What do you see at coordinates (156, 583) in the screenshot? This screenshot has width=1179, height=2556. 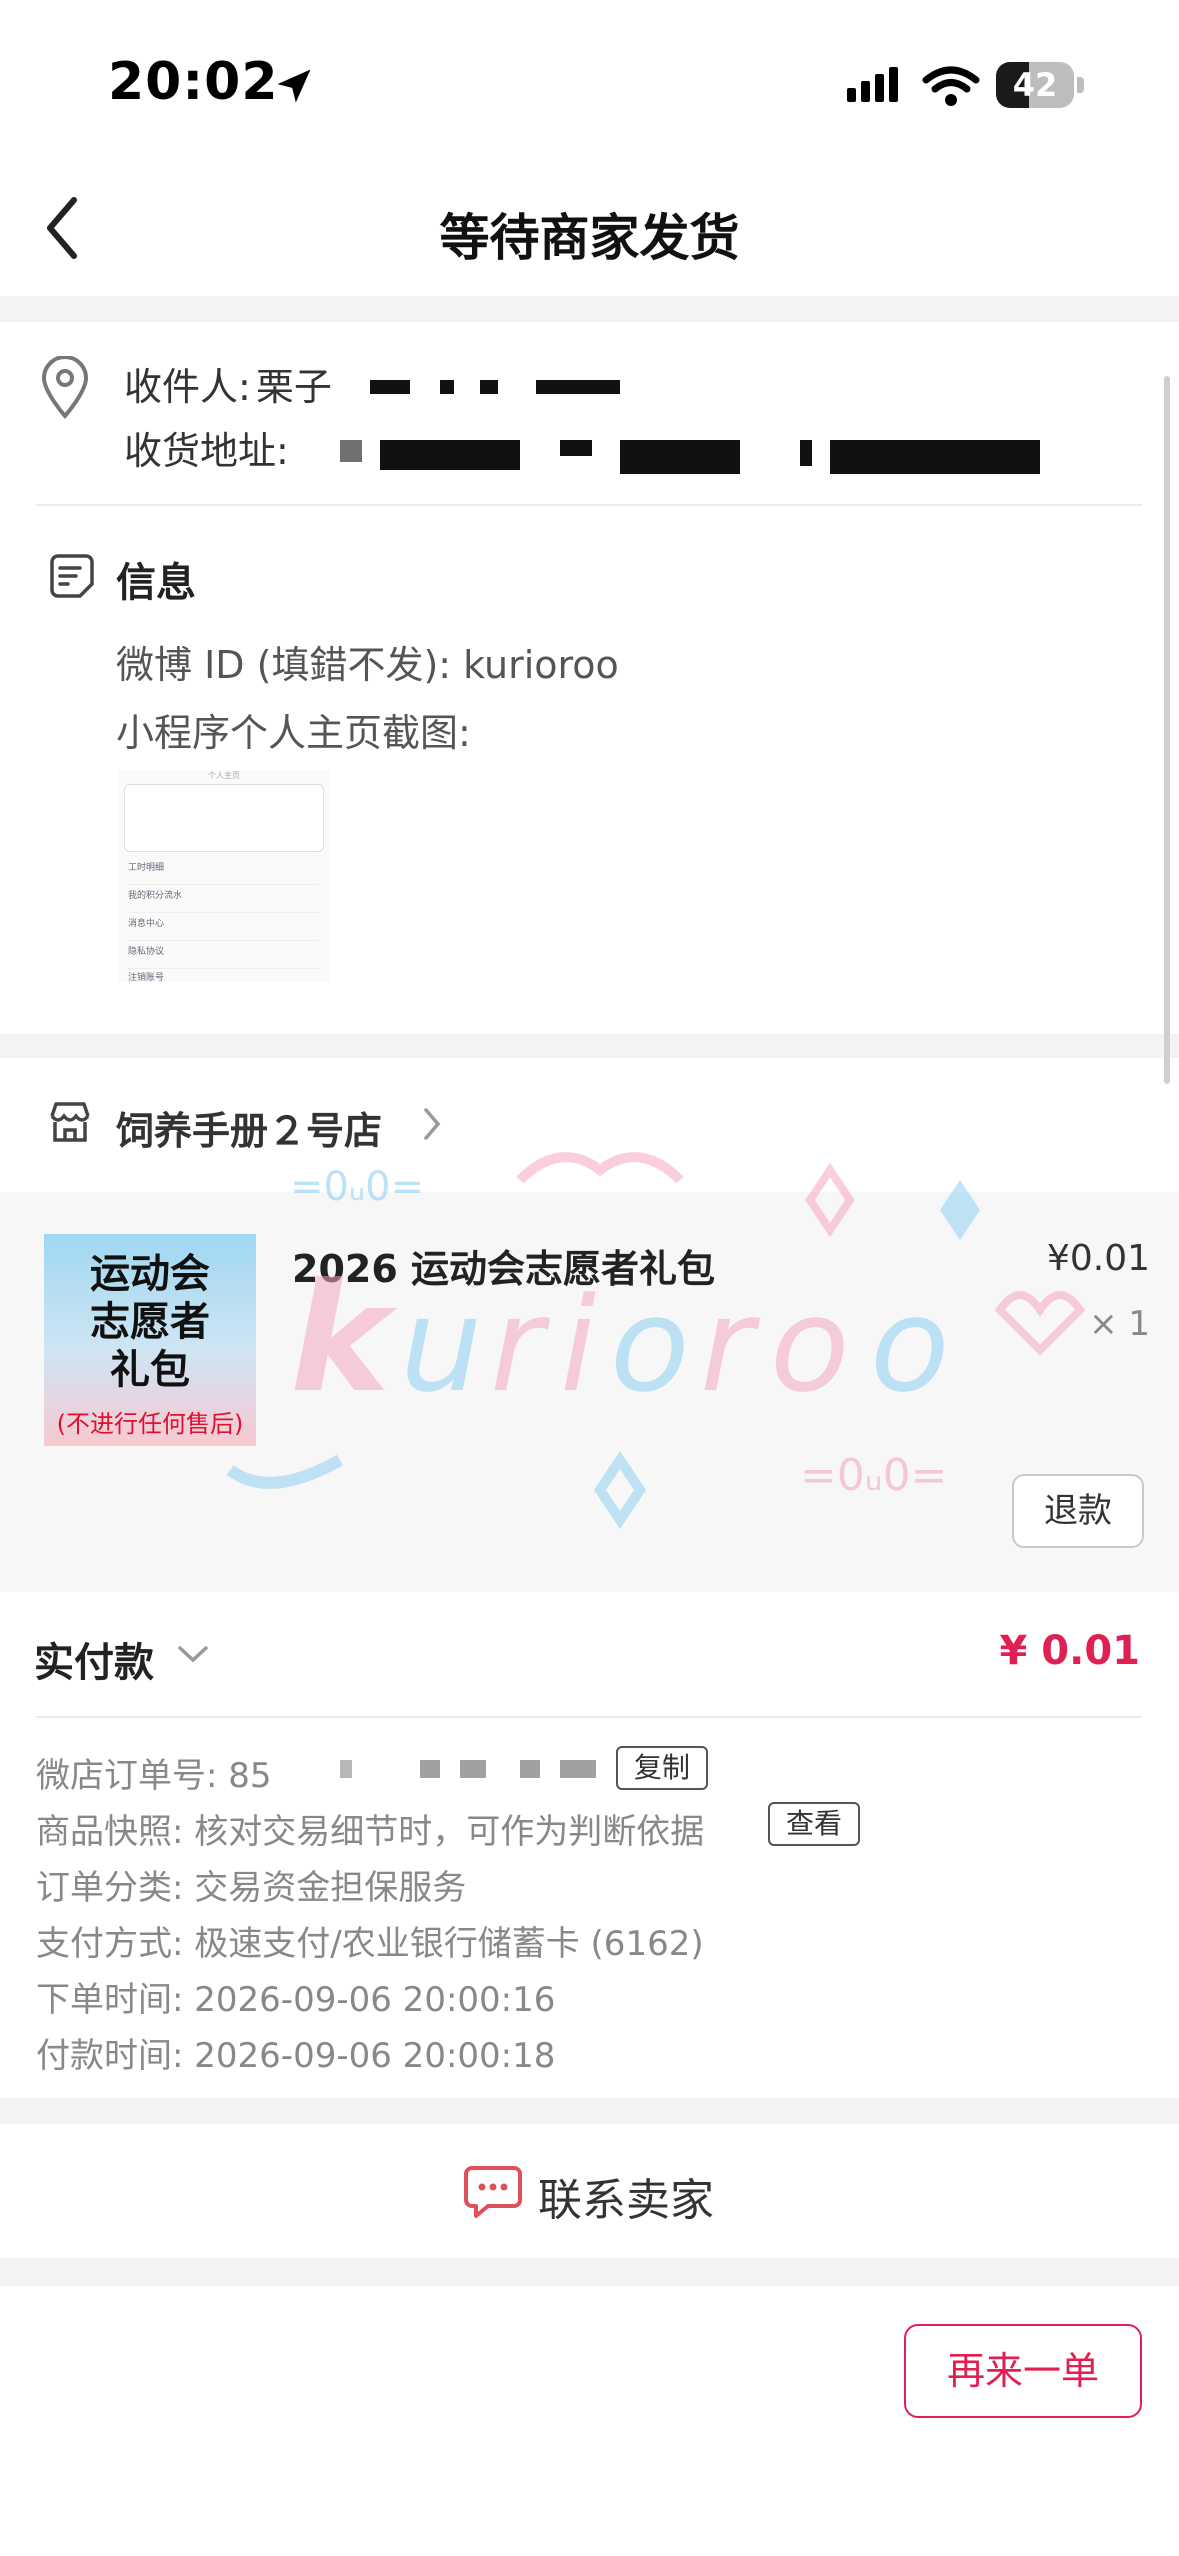 I see `info-title: 信息` at bounding box center [156, 583].